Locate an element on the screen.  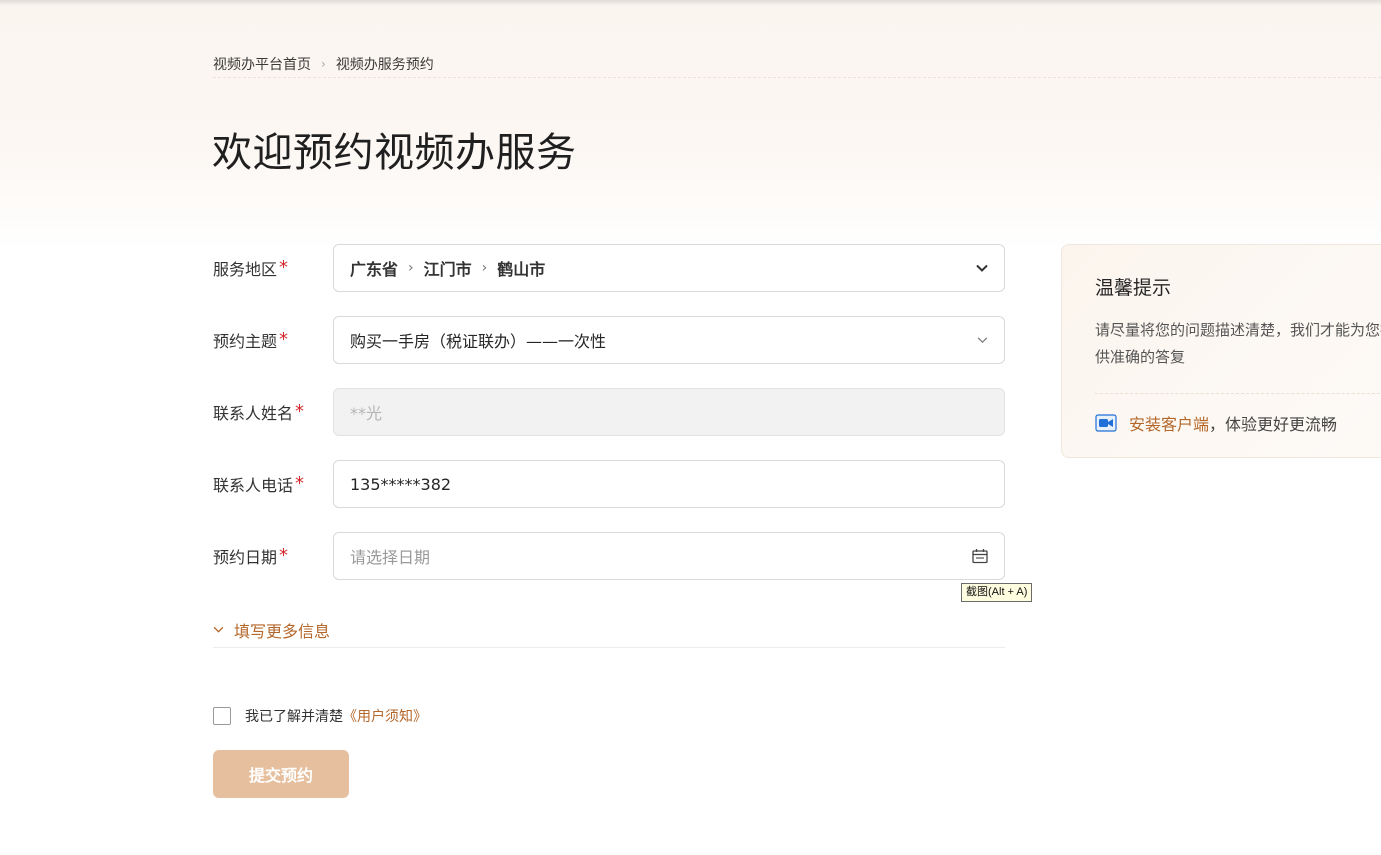
date-label: 预约日期 * is located at coordinates (273, 556).